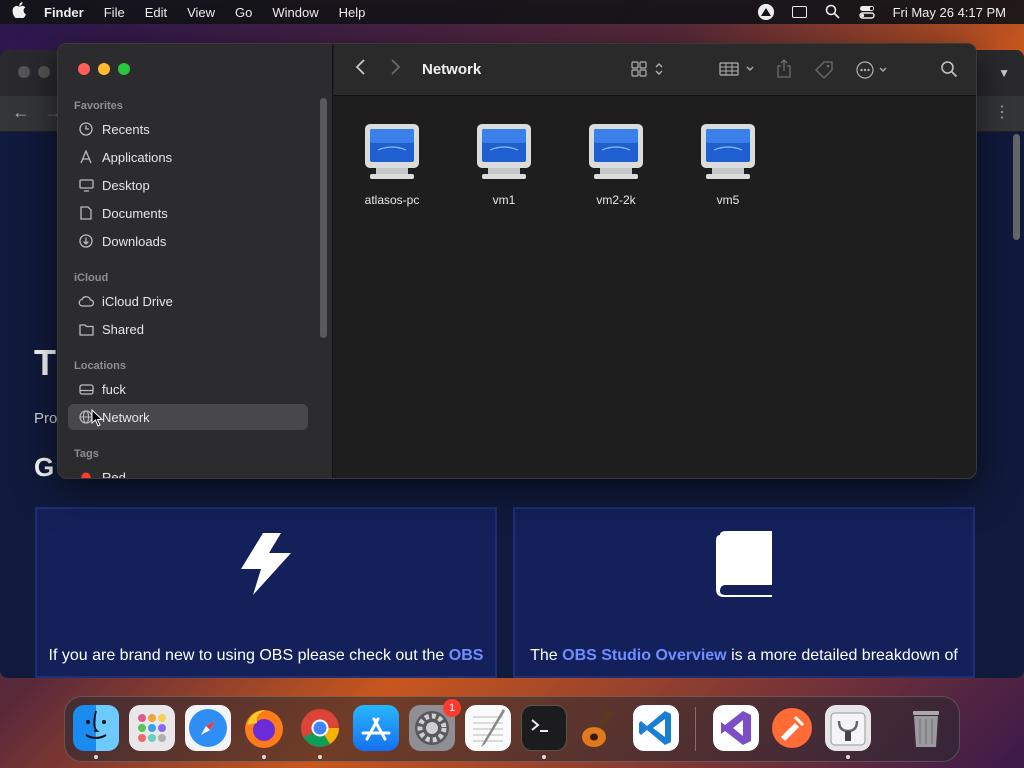 The width and height of the screenshot is (1024, 768). Describe the element at coordinates (188, 301) in the screenshot. I see `sidebar-item-icloud-drive: iCloud Drive` at that location.